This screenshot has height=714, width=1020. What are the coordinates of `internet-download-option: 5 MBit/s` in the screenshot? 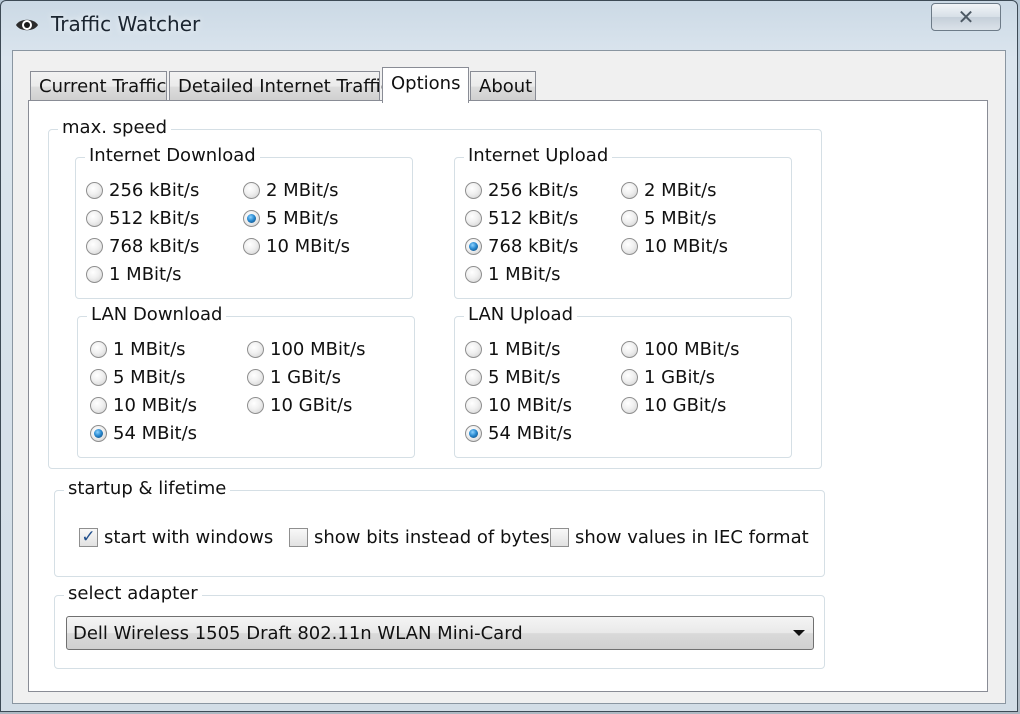 It's located at (291, 218).